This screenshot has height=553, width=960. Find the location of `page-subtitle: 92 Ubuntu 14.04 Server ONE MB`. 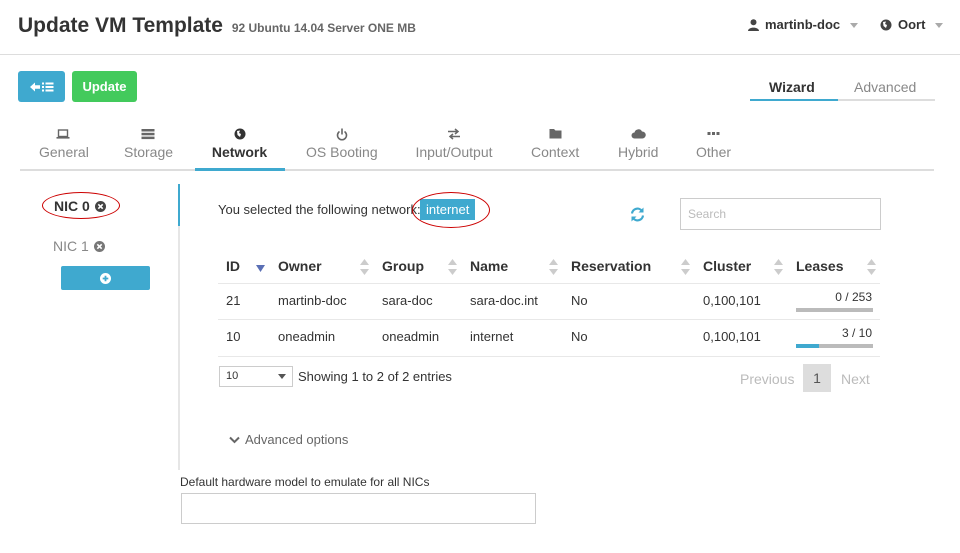

page-subtitle: 92 Ubuntu 14.04 Server ONE MB is located at coordinates (323, 28).